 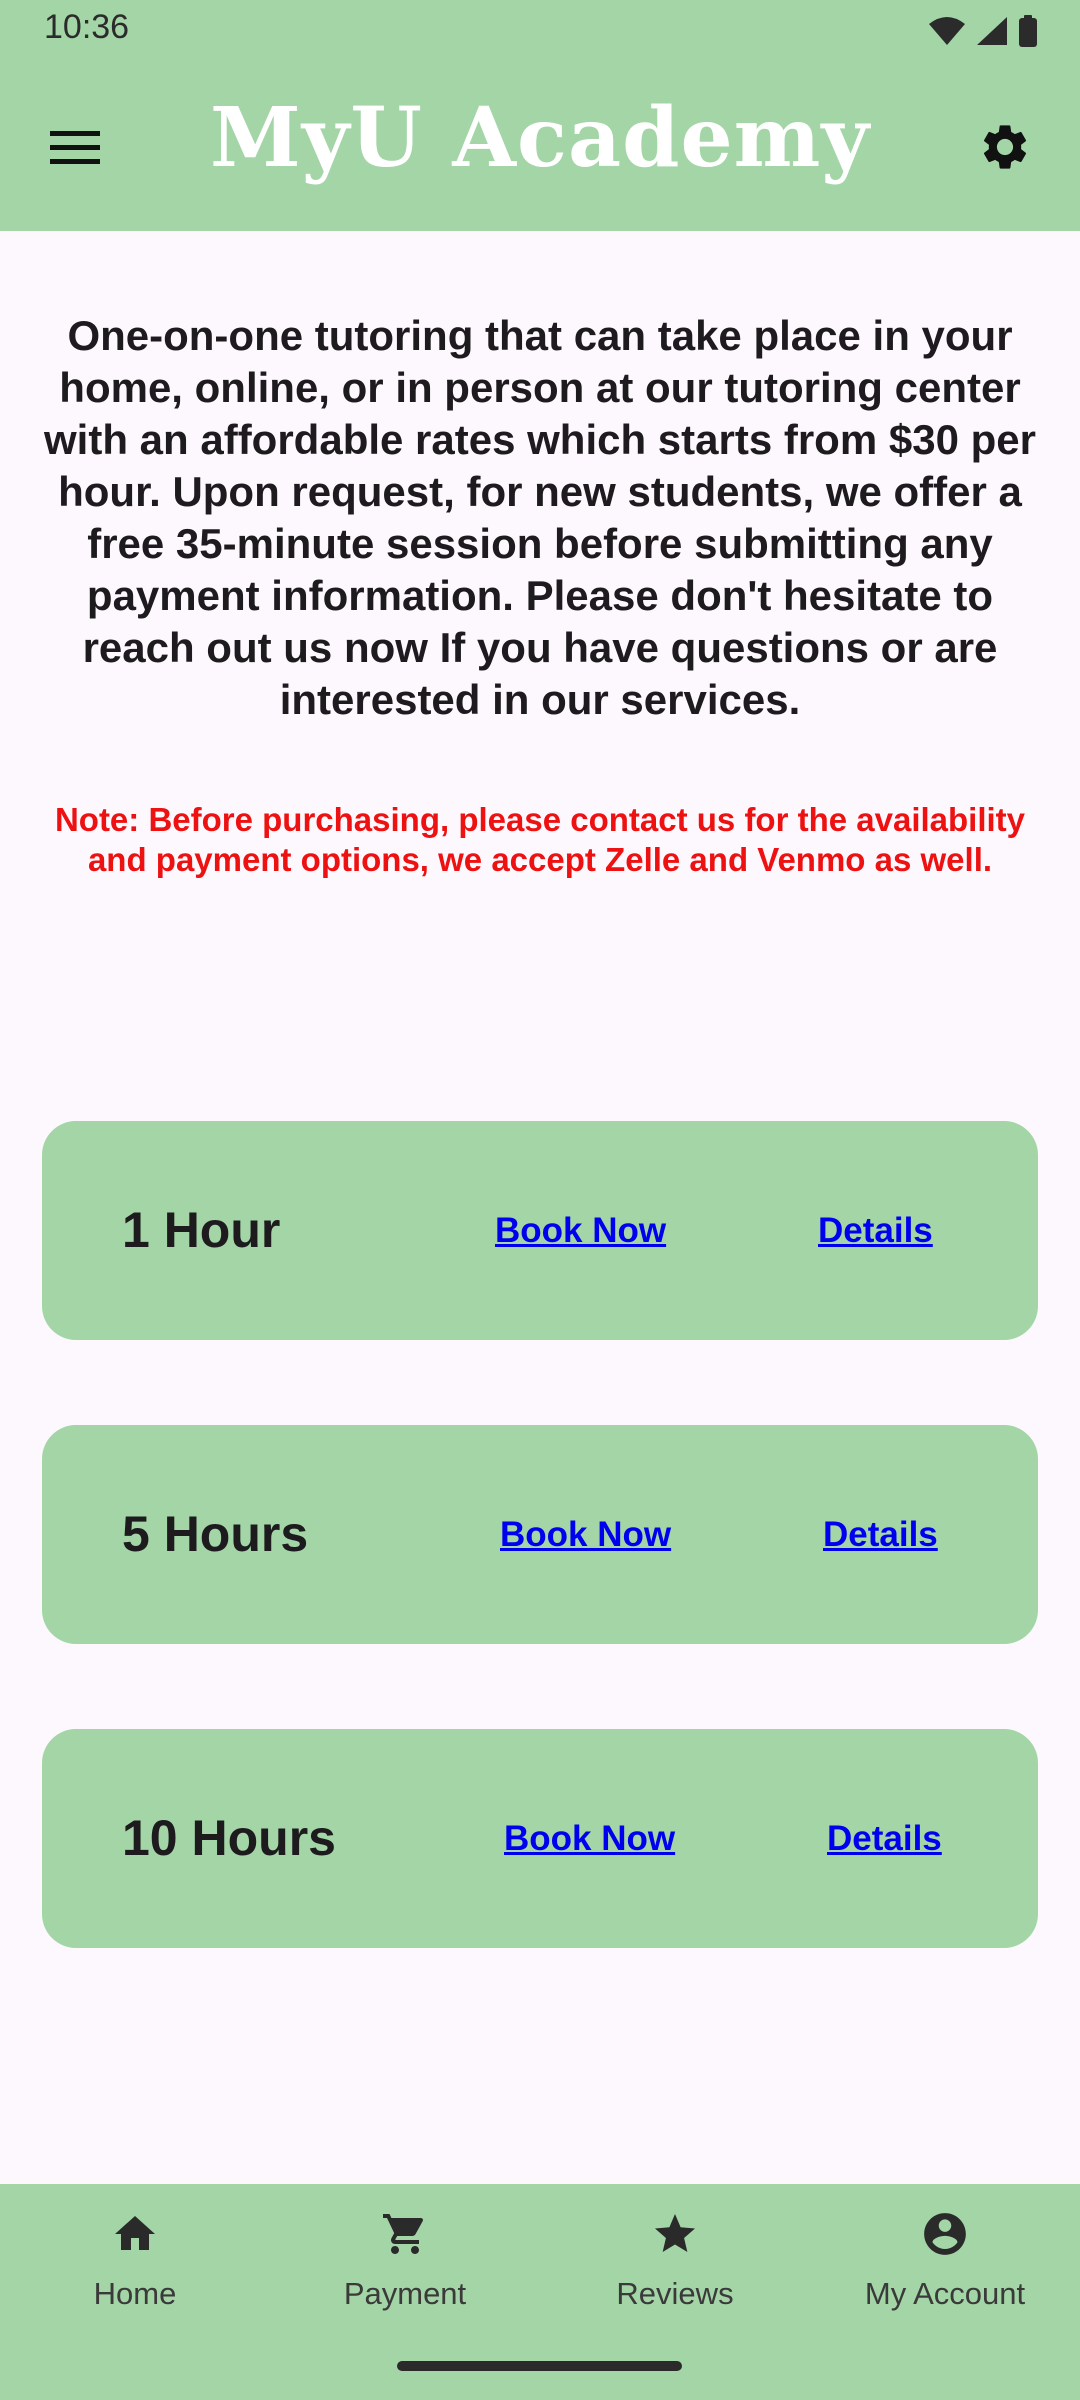 What do you see at coordinates (945, 2293) in the screenshot?
I see `nav-label: My Account` at bounding box center [945, 2293].